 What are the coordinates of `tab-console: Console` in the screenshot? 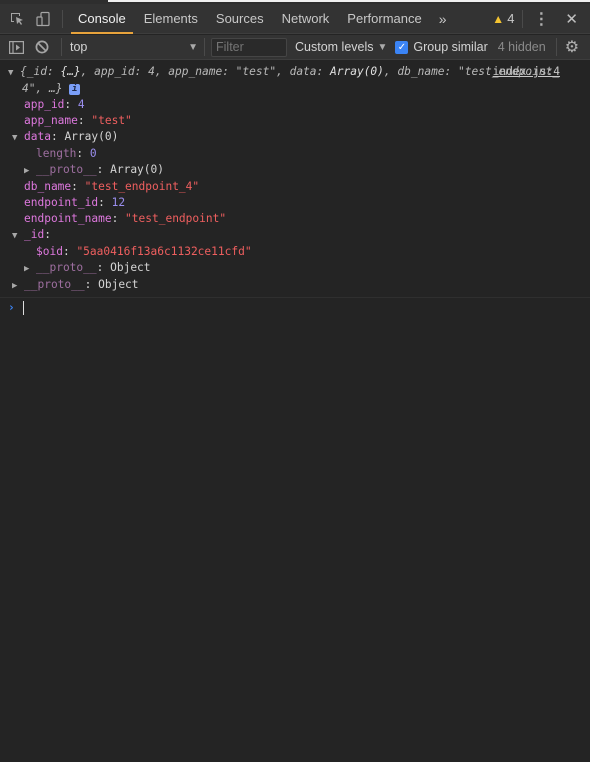 It's located at (102, 19).